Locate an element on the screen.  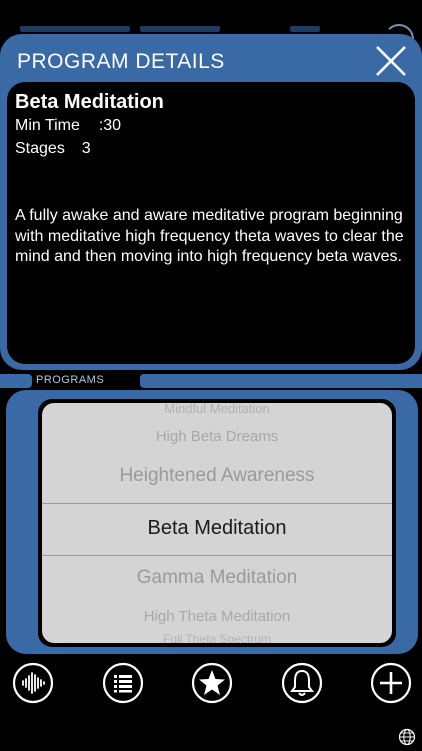
close-icon is located at coordinates (391, 61).